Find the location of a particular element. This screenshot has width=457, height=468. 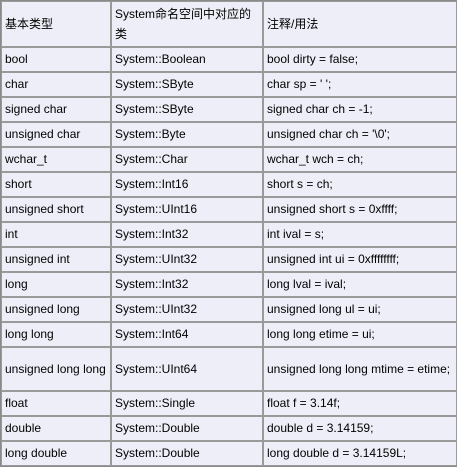

cell-usage: int ival = s; is located at coordinates (360, 234).